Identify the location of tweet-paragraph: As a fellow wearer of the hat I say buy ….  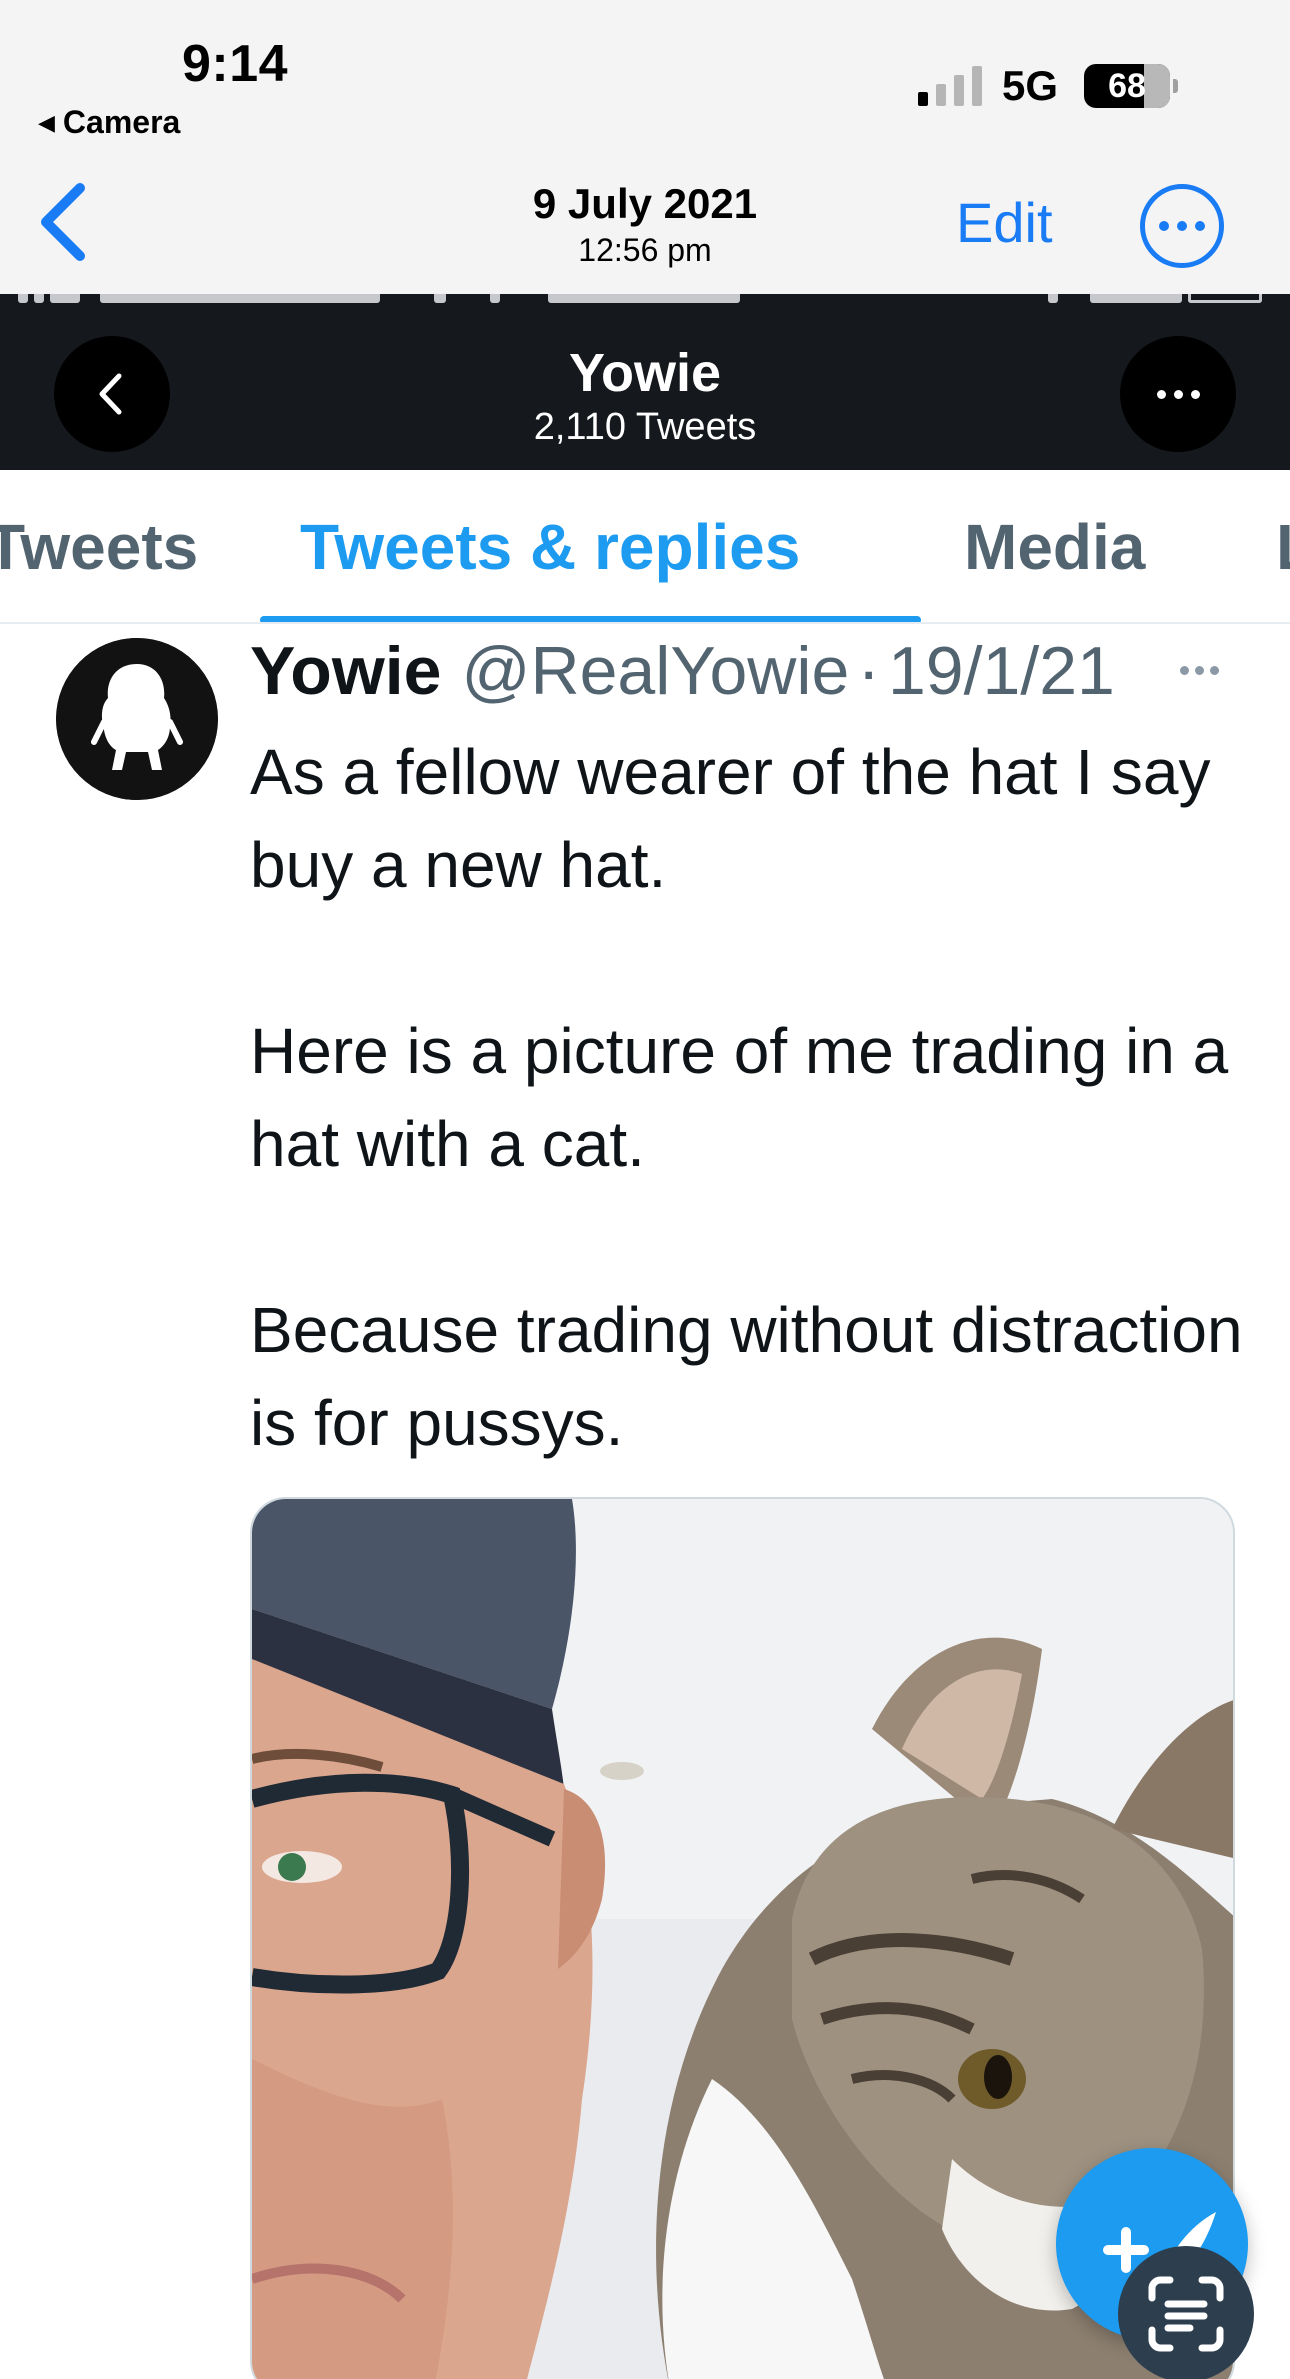
(730, 818).